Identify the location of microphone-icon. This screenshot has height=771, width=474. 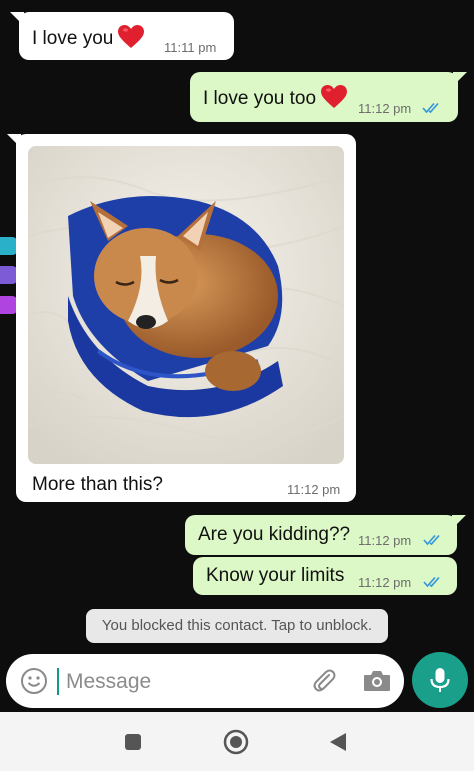
(440, 680).